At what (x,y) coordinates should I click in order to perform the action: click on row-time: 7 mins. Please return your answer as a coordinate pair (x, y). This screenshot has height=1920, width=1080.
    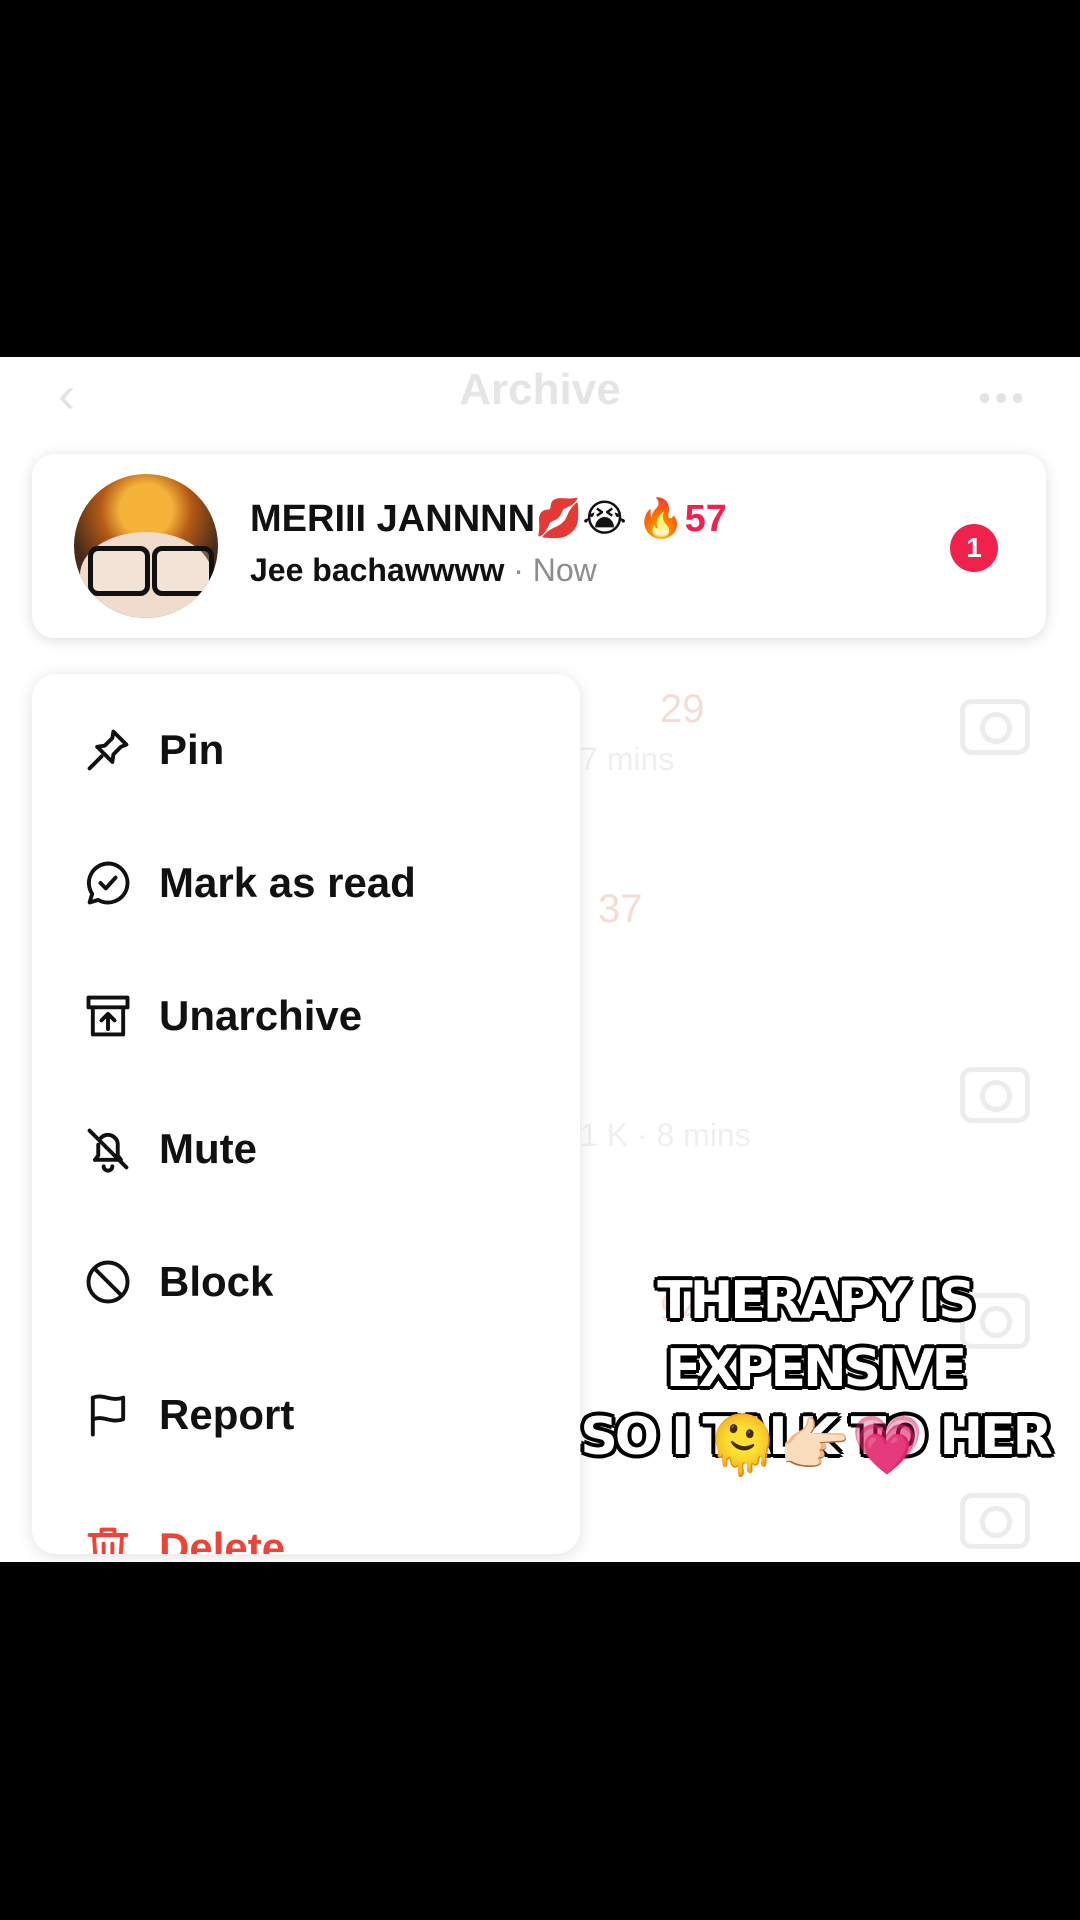
    Looking at the image, I should click on (627, 759).